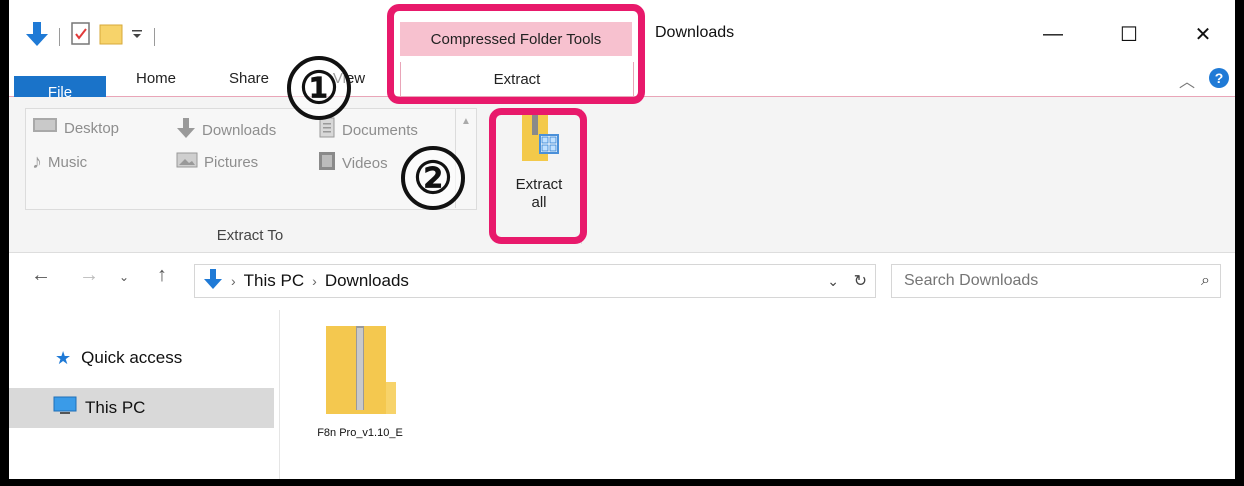 This screenshot has height=486, width=1244. I want to click on forward-arrow-icon: →, so click(89, 275).